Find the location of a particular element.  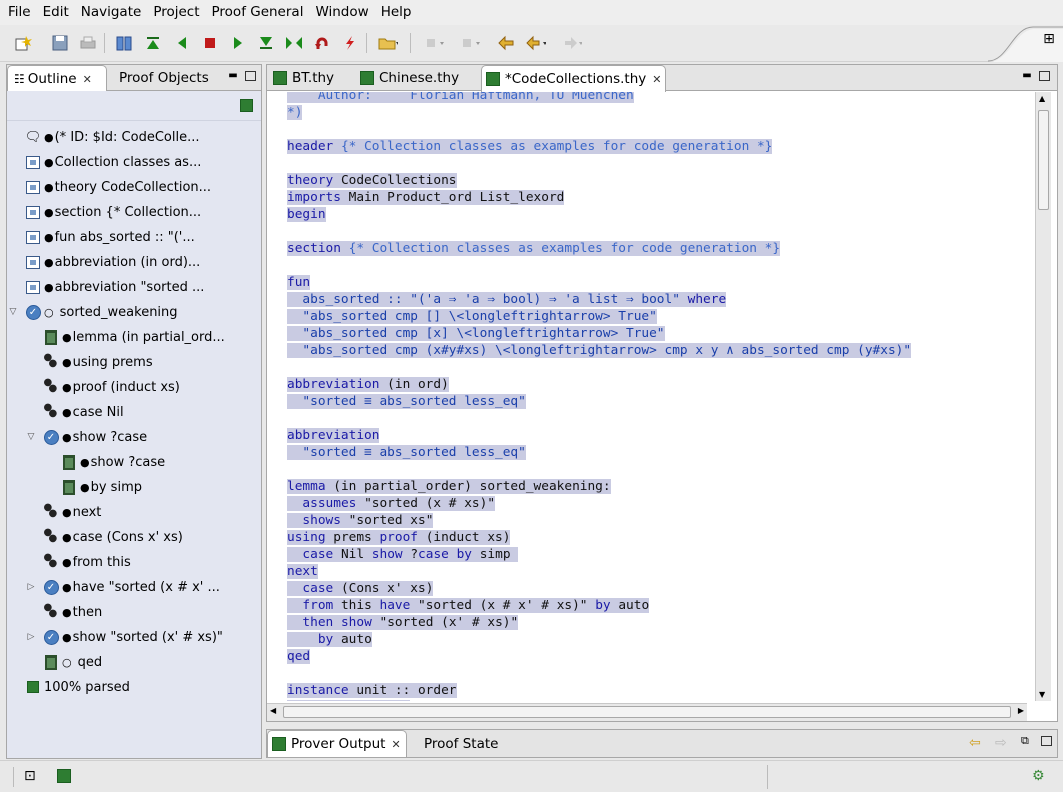

code-line: "u ≤ v = True" is located at coordinates (657, 700).